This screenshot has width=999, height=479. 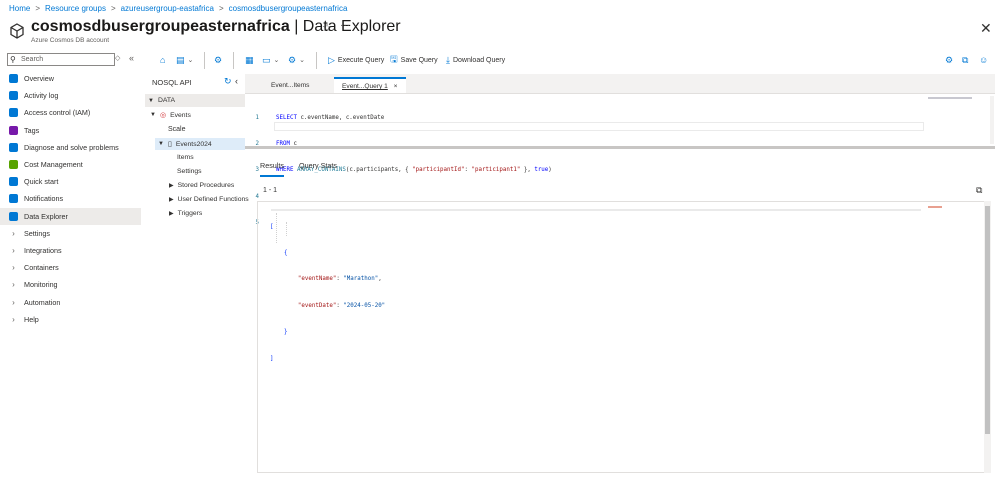 I want to click on nav-group-containers: › Containers, so click(x=70, y=267).